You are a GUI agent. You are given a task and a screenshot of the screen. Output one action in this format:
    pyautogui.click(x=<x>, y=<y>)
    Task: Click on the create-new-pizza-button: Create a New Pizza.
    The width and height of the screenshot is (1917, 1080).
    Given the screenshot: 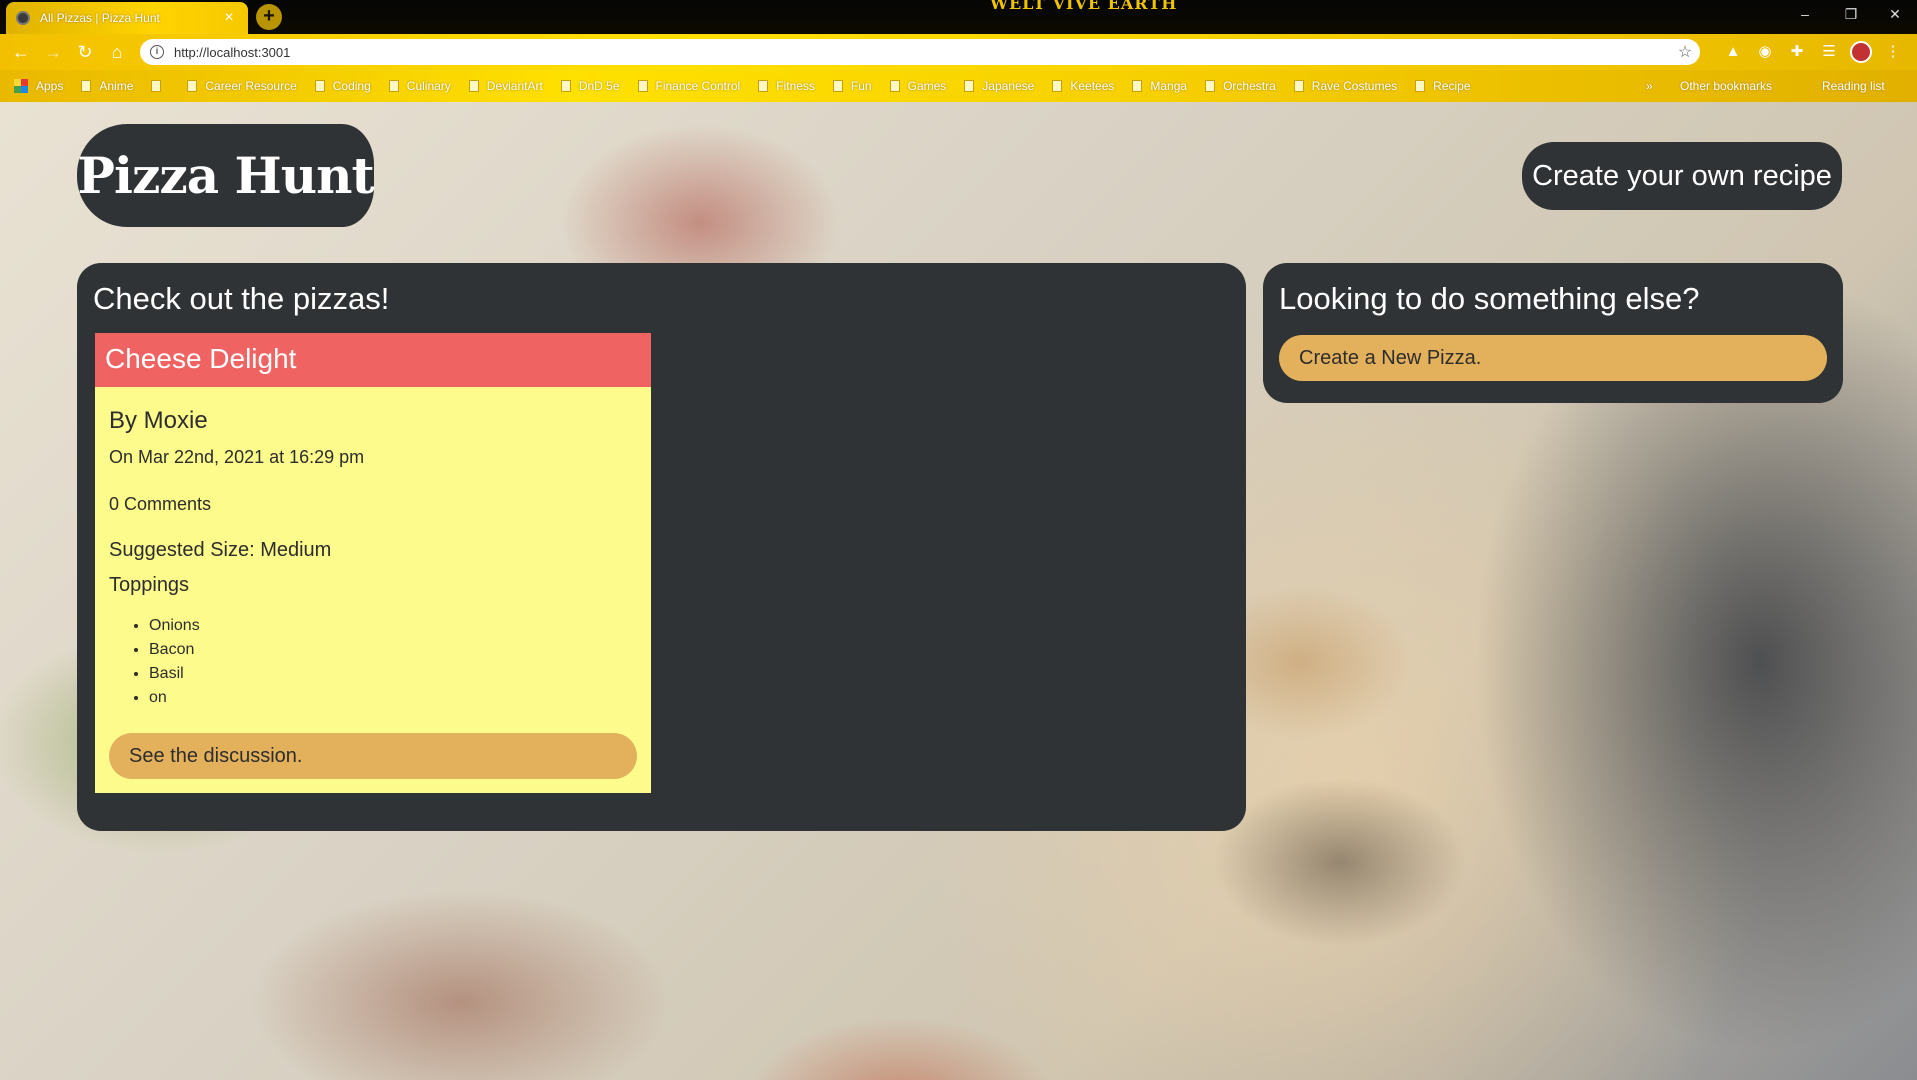 What is the action you would take?
    pyautogui.click(x=1553, y=358)
    